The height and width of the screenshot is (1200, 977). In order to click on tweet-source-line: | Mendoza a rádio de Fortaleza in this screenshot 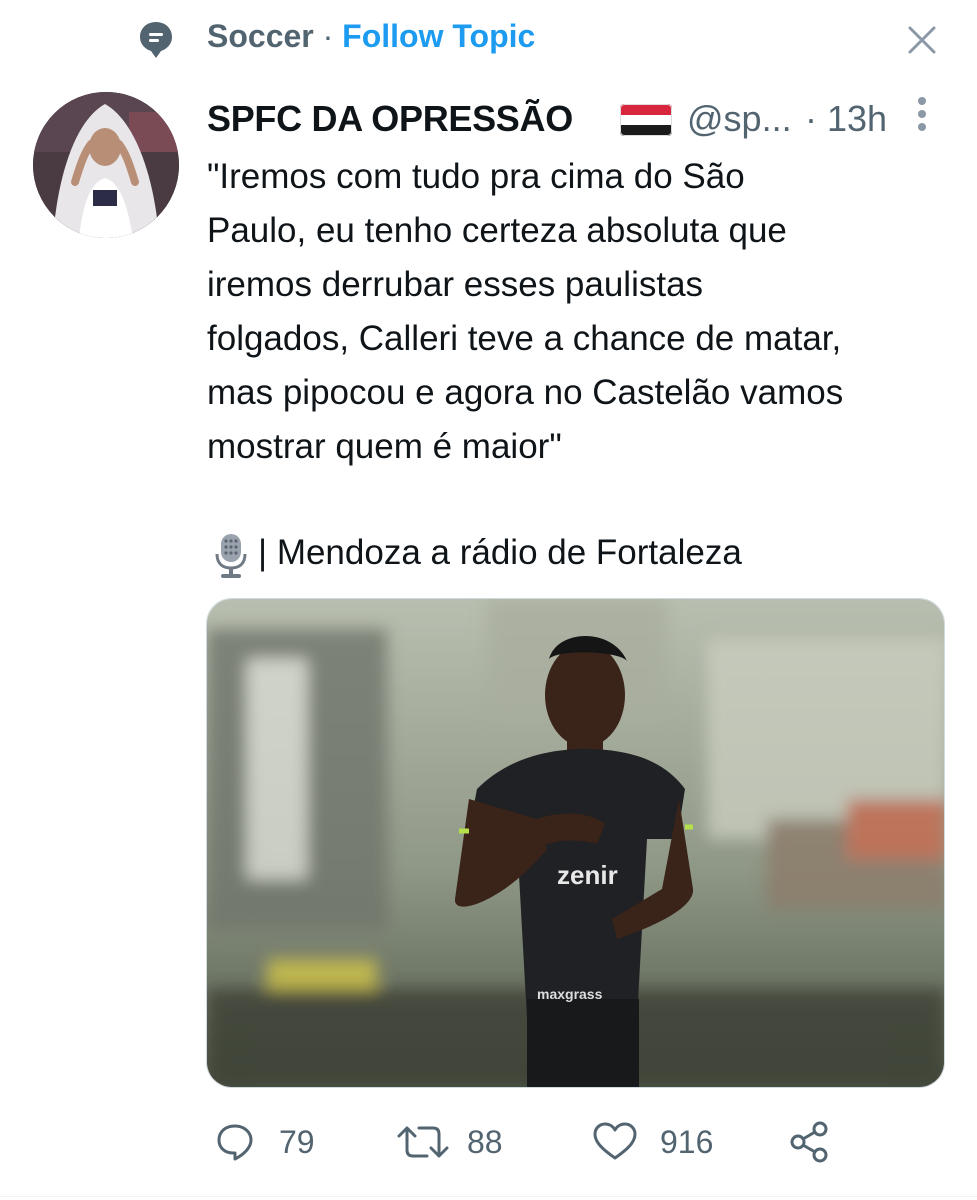, I will do `click(580, 553)`.